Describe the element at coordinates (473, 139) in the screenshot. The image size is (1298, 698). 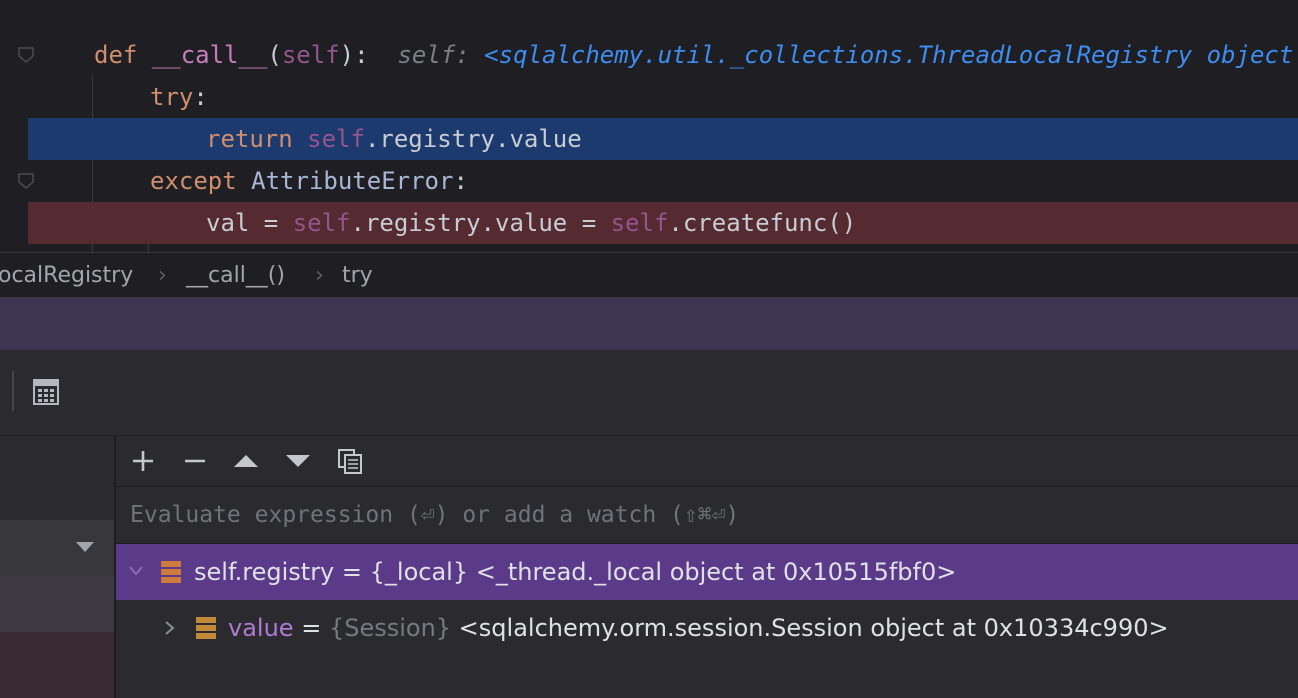
I see `expression: .registry.value` at that location.